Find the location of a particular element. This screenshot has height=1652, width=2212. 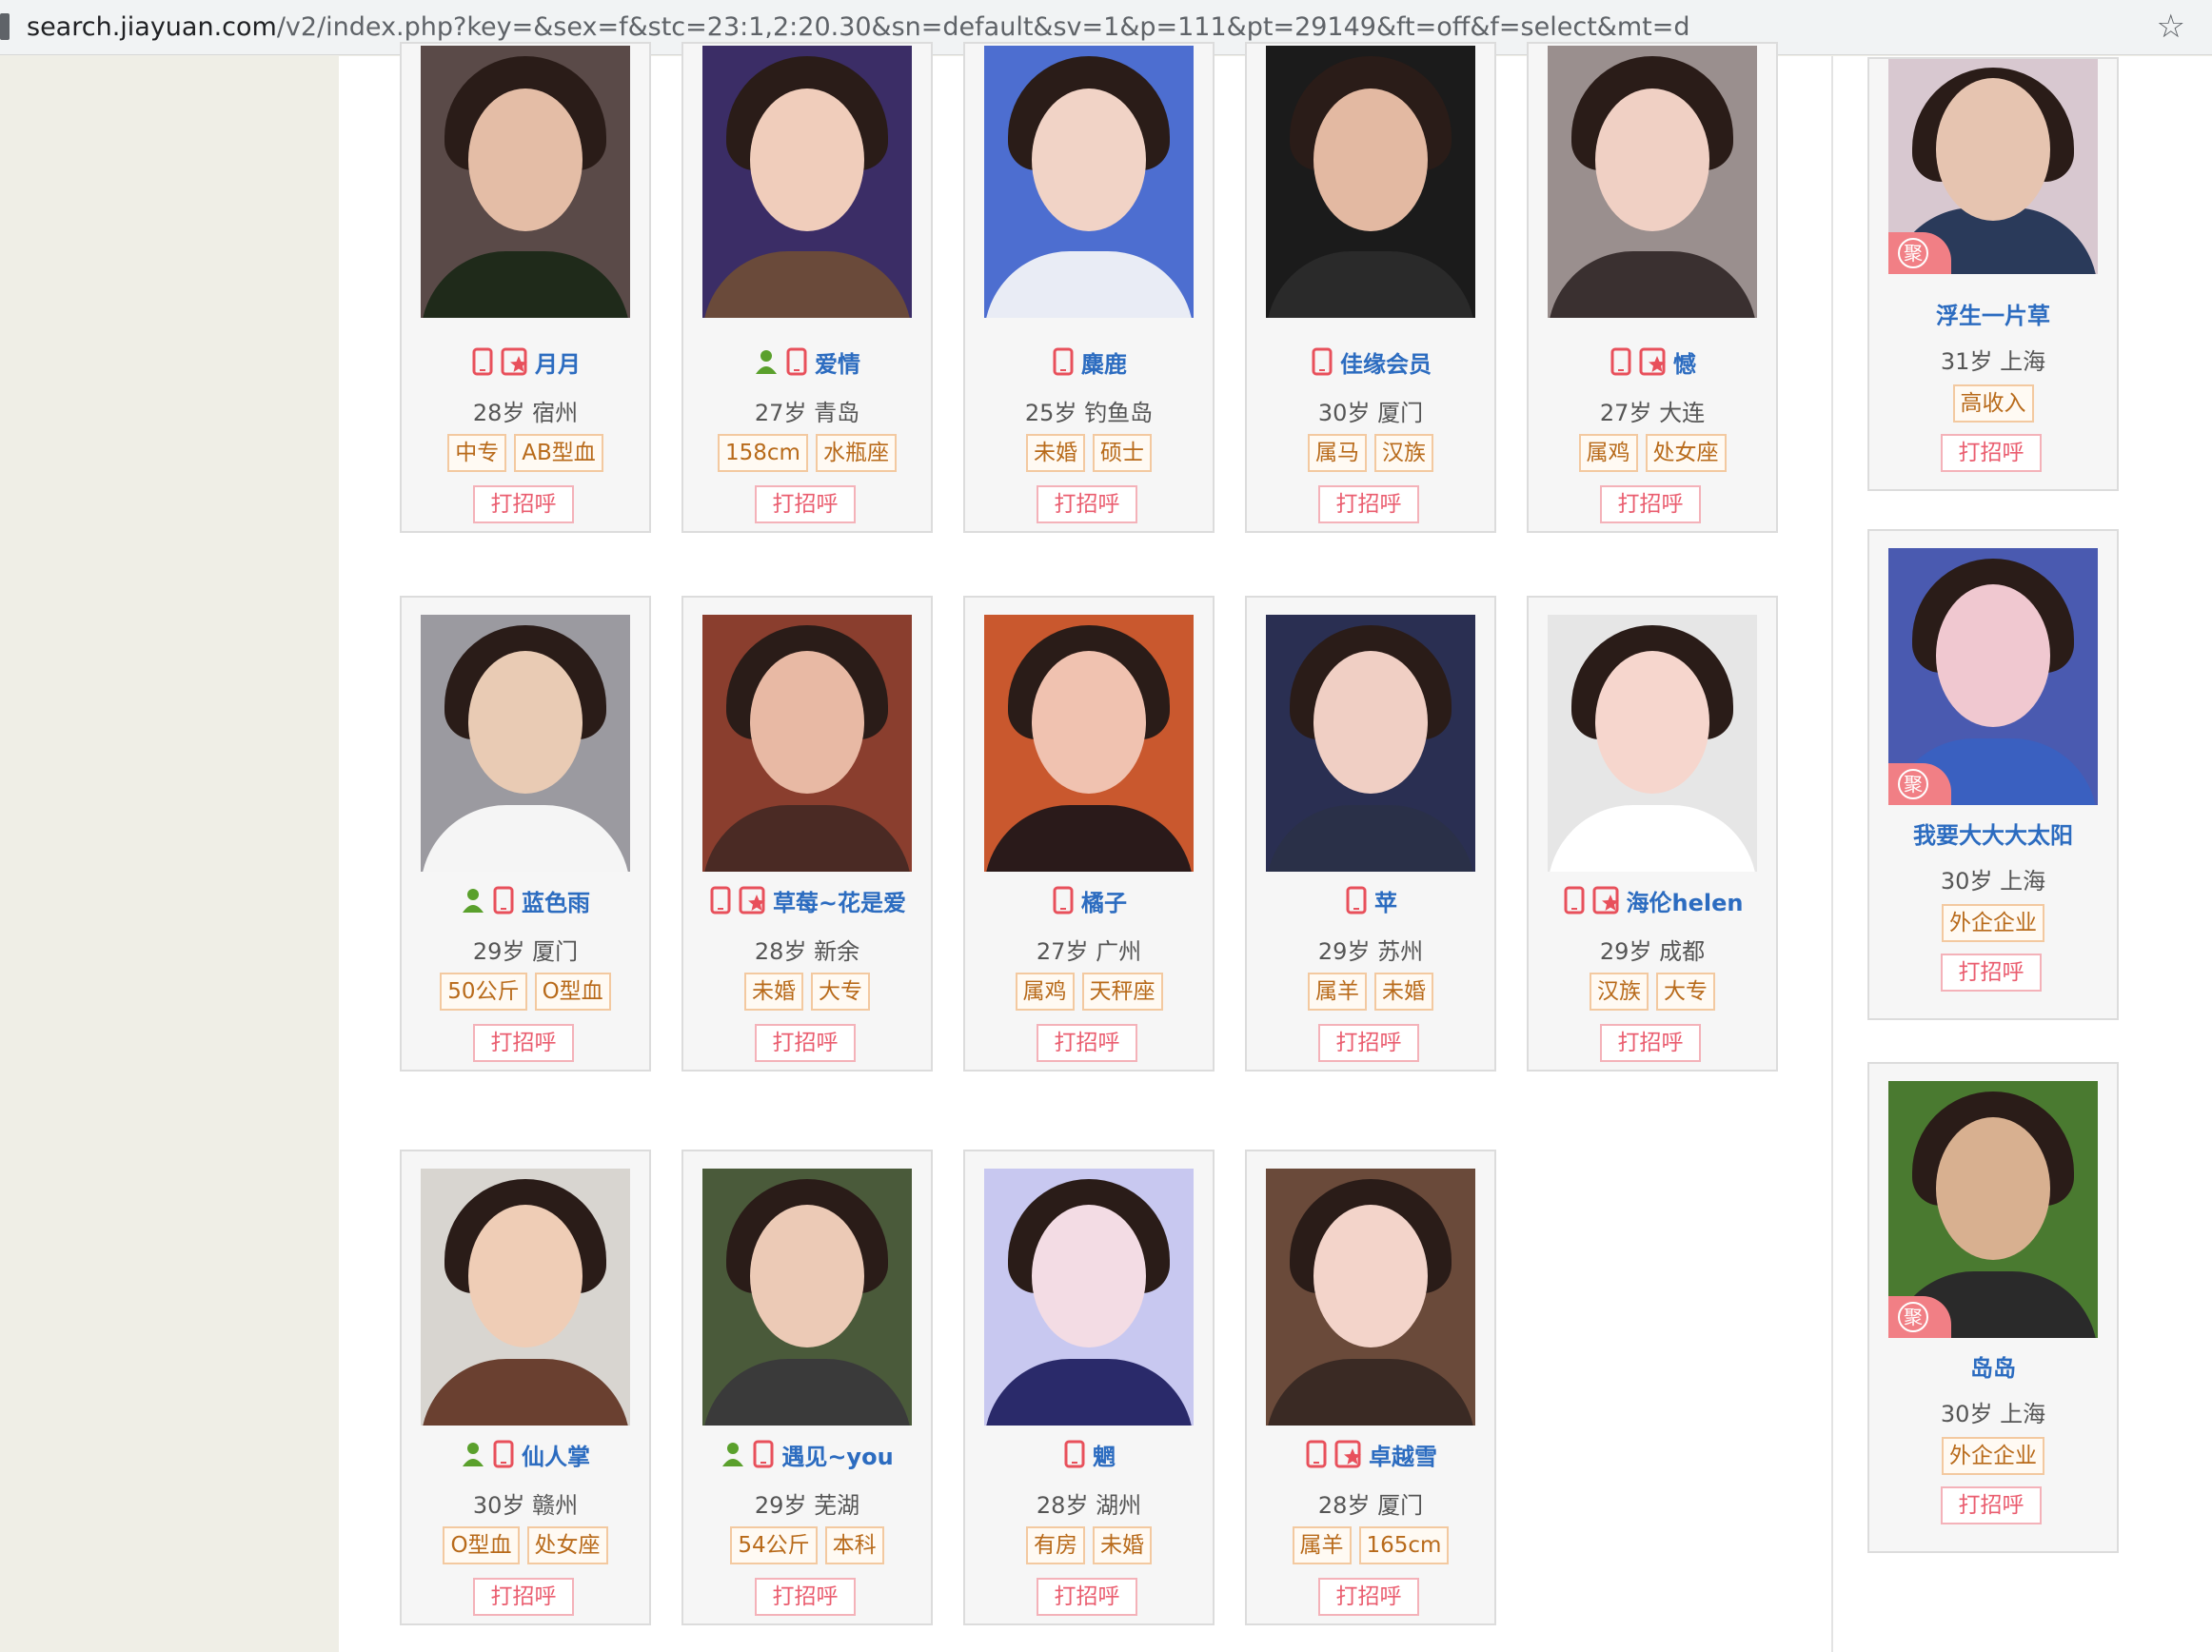

profile-card: 遇见~you 29岁 芜湖 54公斤 本科 打招呼 is located at coordinates (807, 1388).